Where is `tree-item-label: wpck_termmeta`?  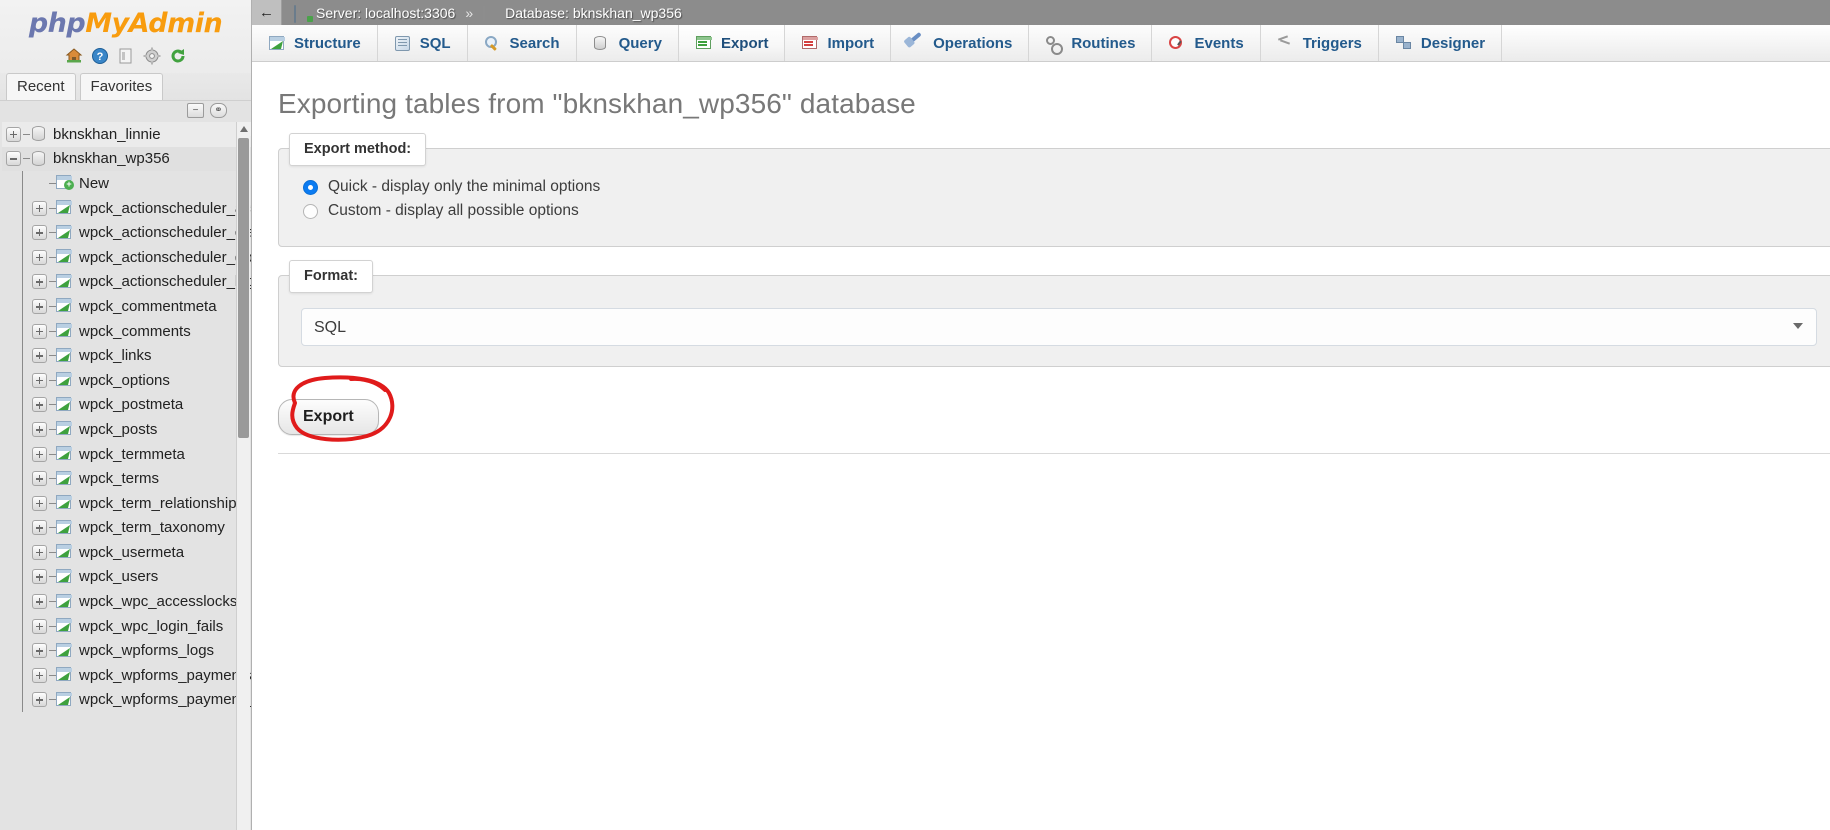 tree-item-label: wpck_termmeta is located at coordinates (132, 454).